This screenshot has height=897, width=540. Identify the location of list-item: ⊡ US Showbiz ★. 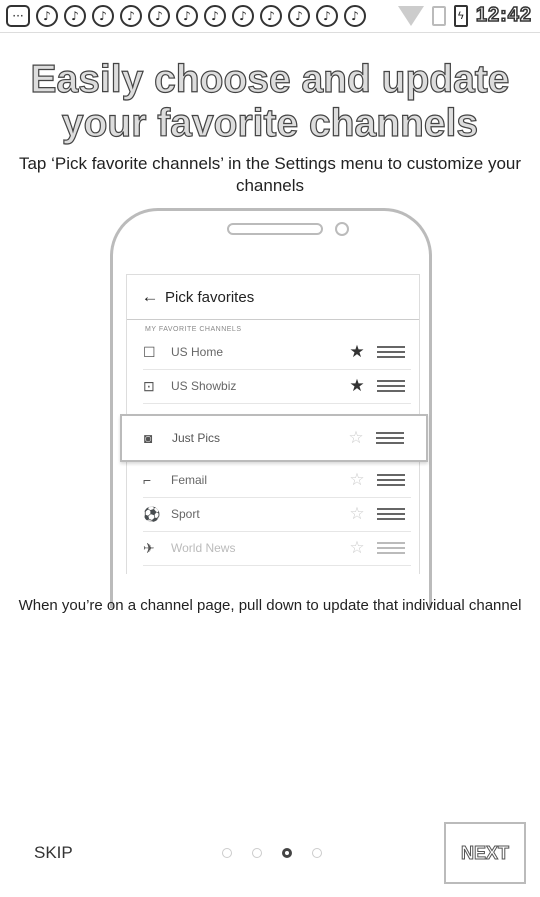
(277, 386).